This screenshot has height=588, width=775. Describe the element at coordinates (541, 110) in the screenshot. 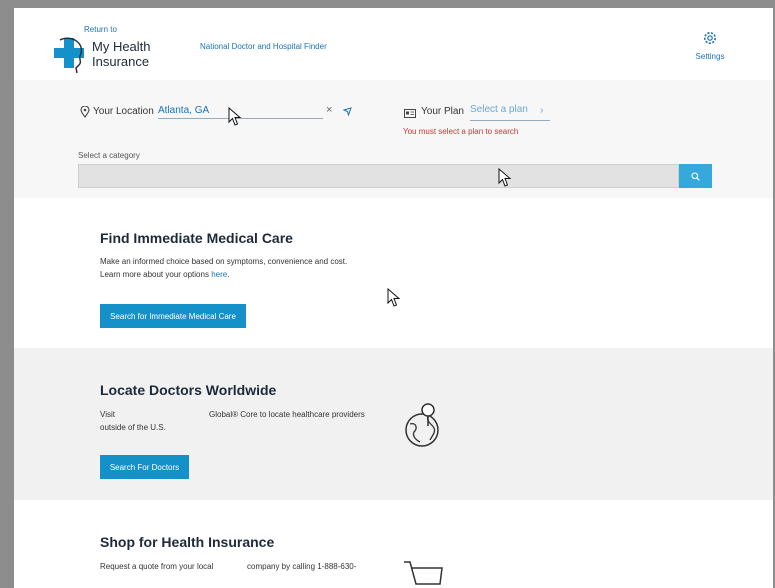

I see `chevron-right-icon: ›` at that location.